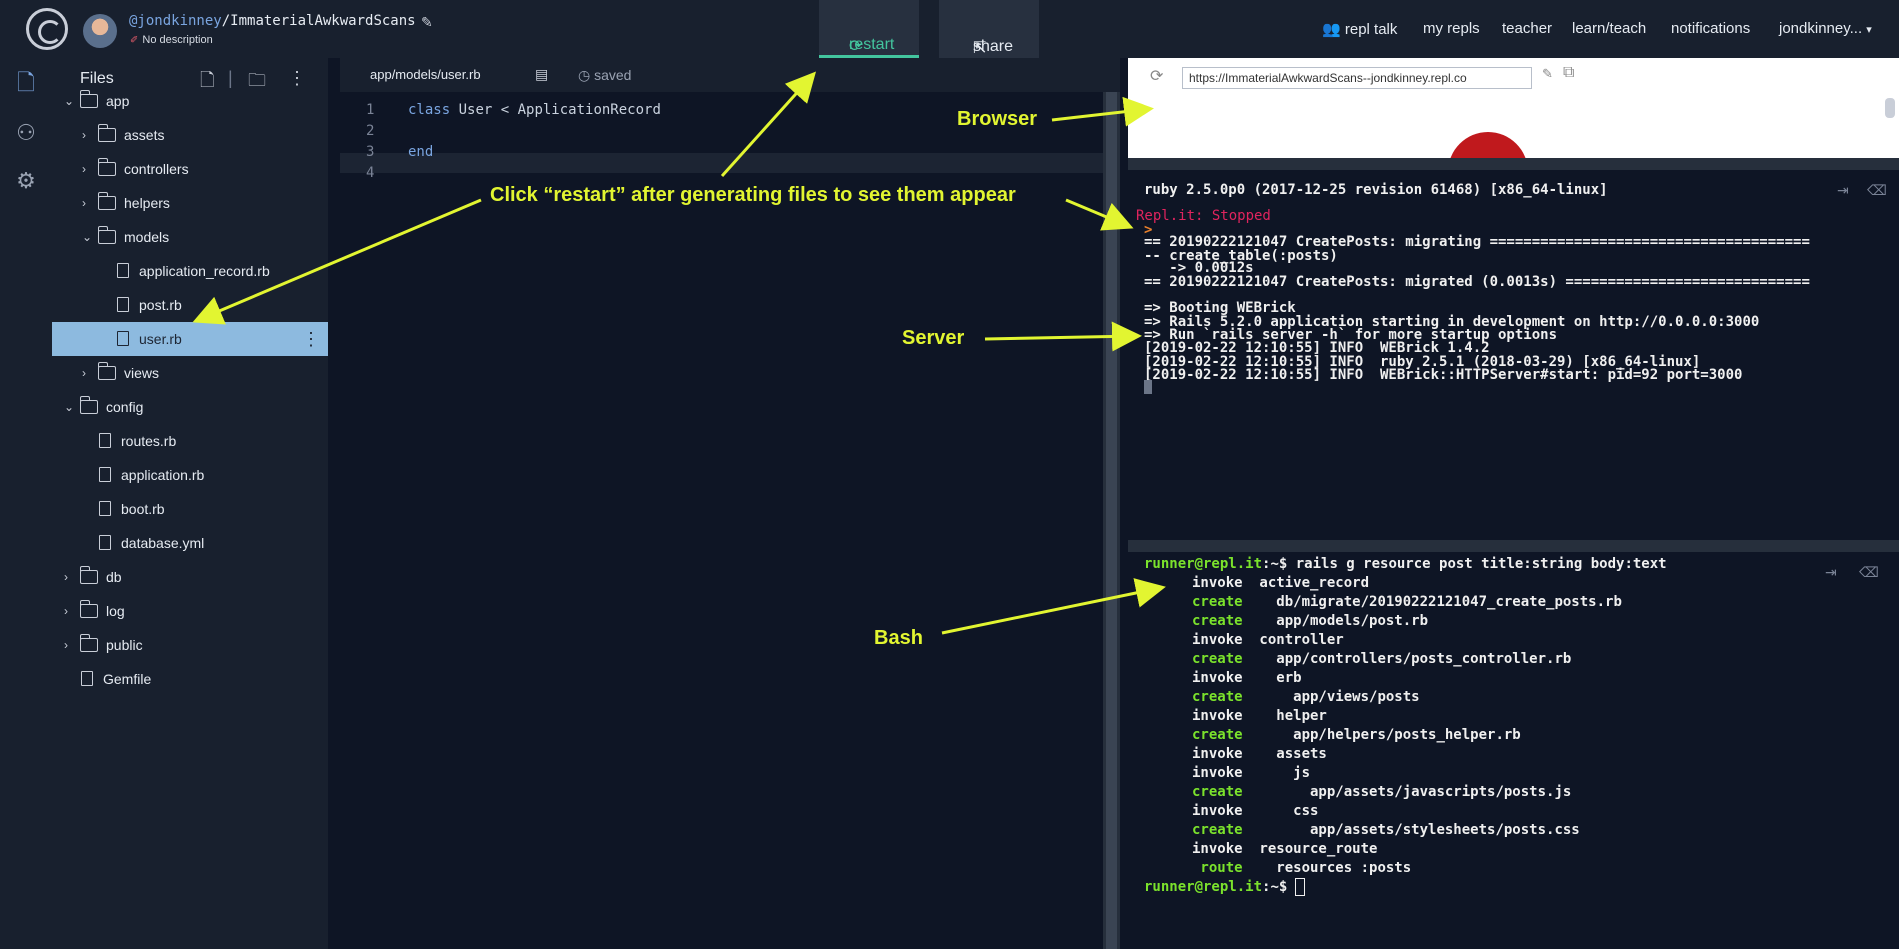 The width and height of the screenshot is (1899, 949). I want to click on restart-button: restart ⟳, so click(869, 29).